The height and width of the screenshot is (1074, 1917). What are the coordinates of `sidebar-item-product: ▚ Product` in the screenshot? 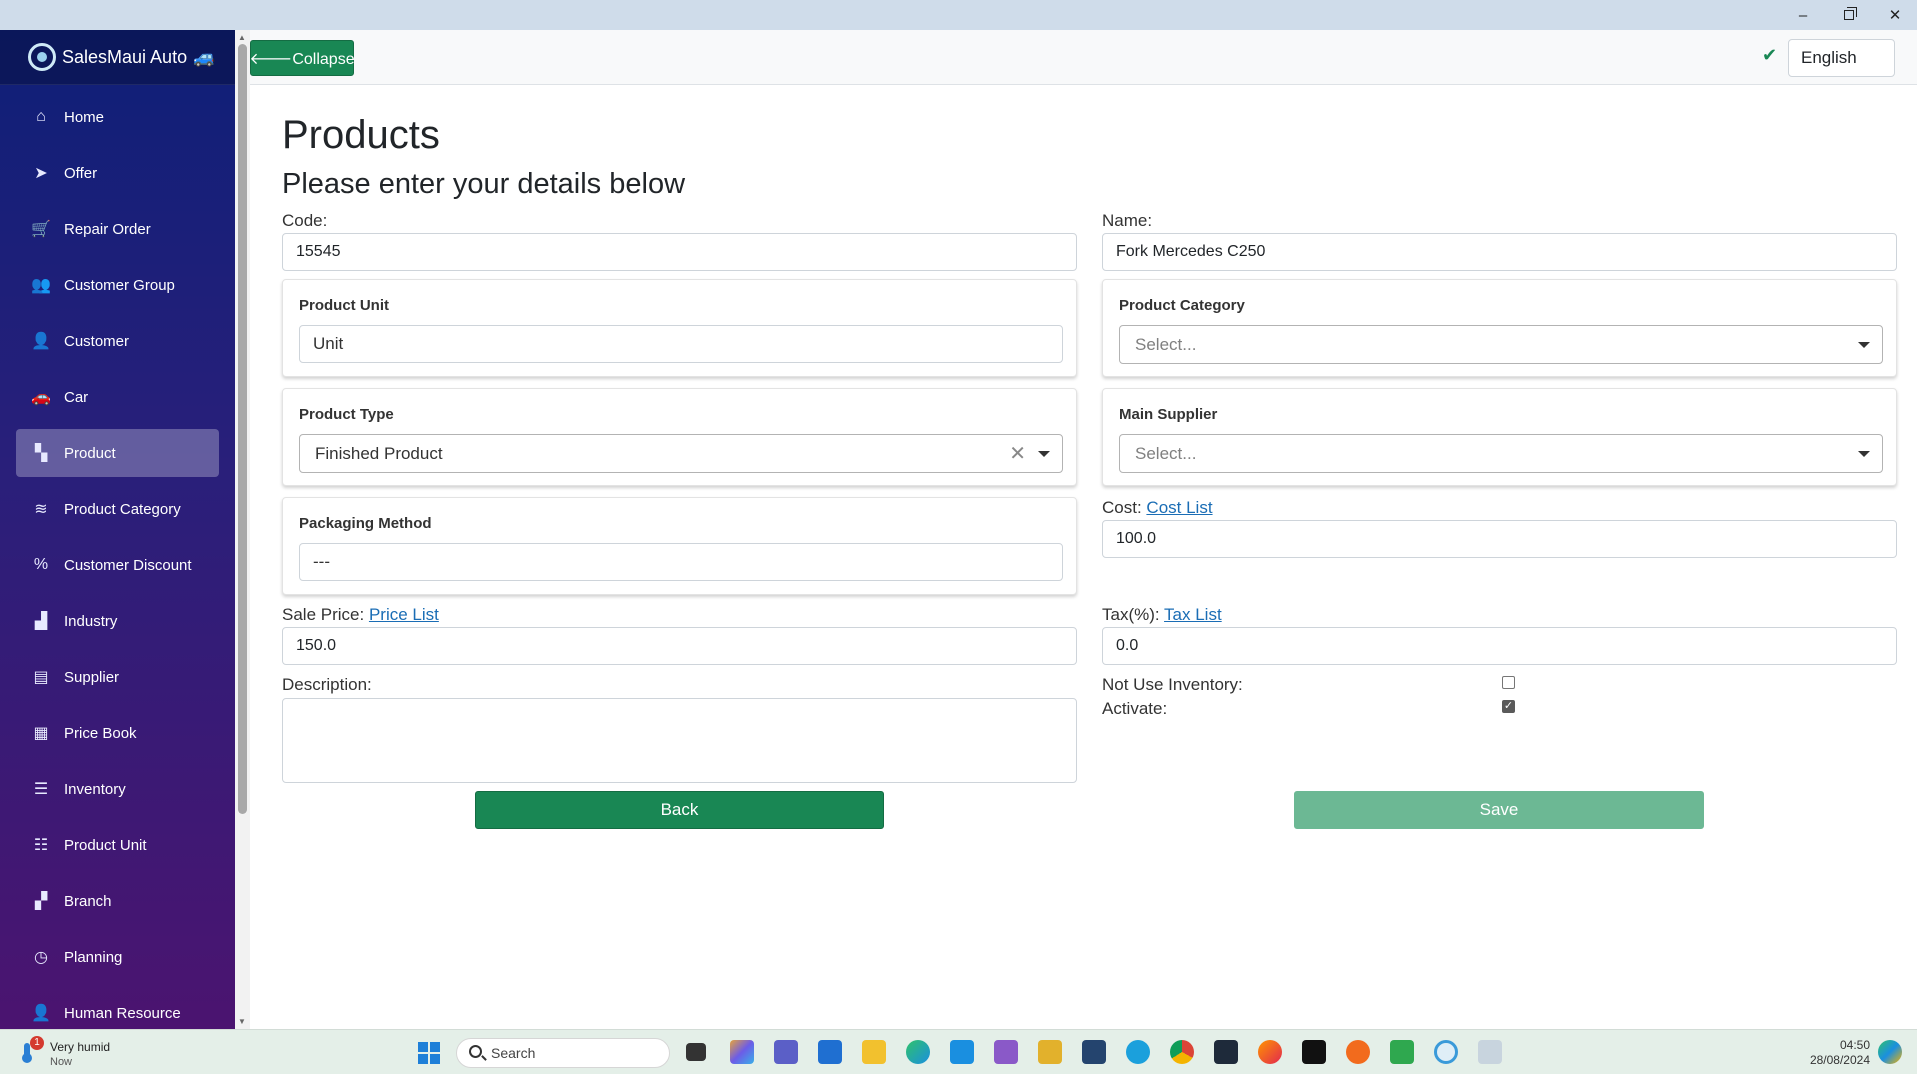 It's located at (117, 453).